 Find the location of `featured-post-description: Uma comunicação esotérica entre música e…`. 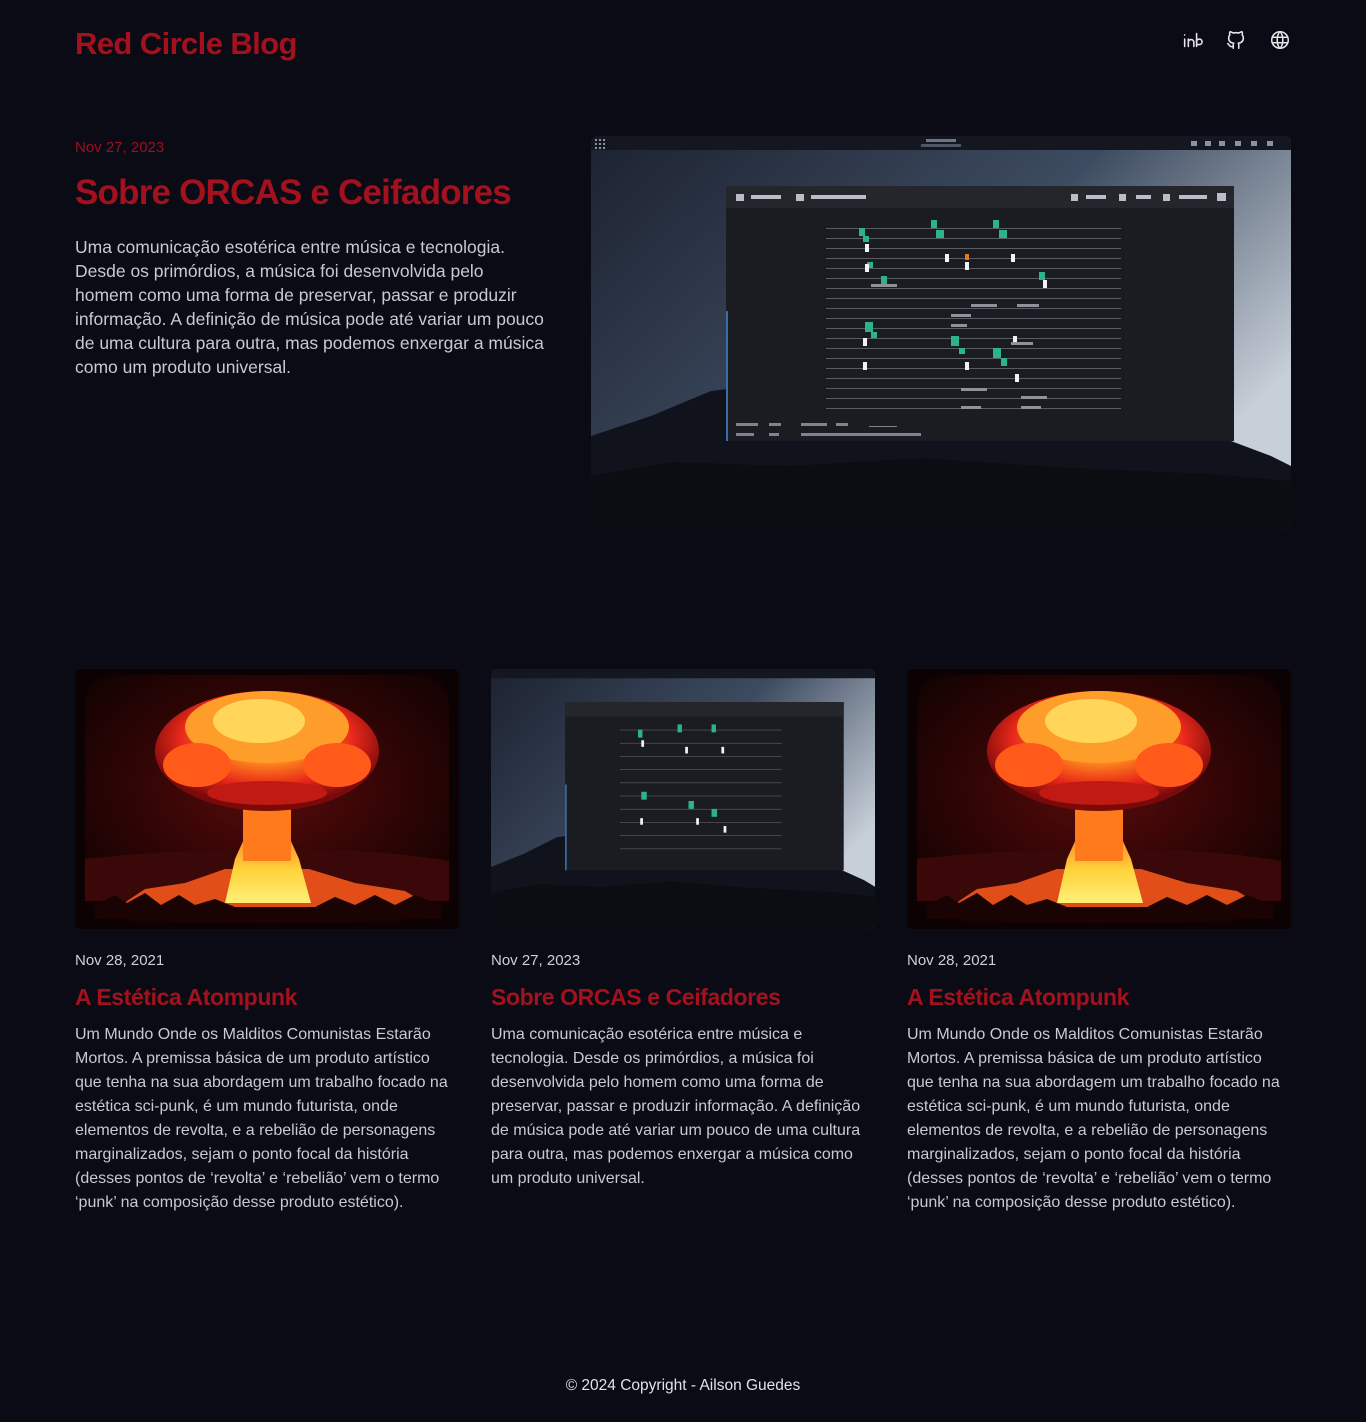

featured-post-description: Uma comunicação esotérica entre música e… is located at coordinates (309, 307).